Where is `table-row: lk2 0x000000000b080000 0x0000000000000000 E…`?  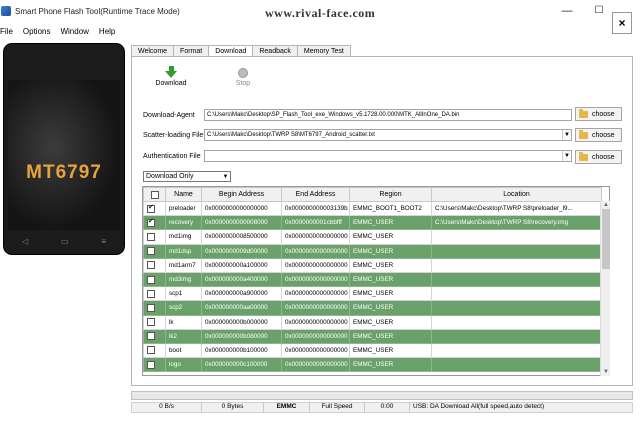 table-row: lk2 0x000000000b080000 0x0000000000000000 E… is located at coordinates (372, 336).